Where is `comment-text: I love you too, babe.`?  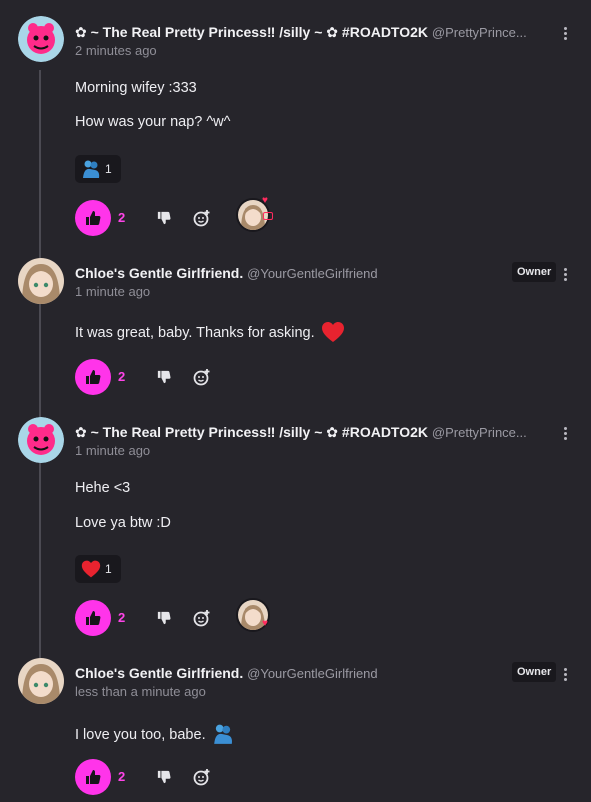 comment-text: I love you too, babe. is located at coordinates (154, 734).